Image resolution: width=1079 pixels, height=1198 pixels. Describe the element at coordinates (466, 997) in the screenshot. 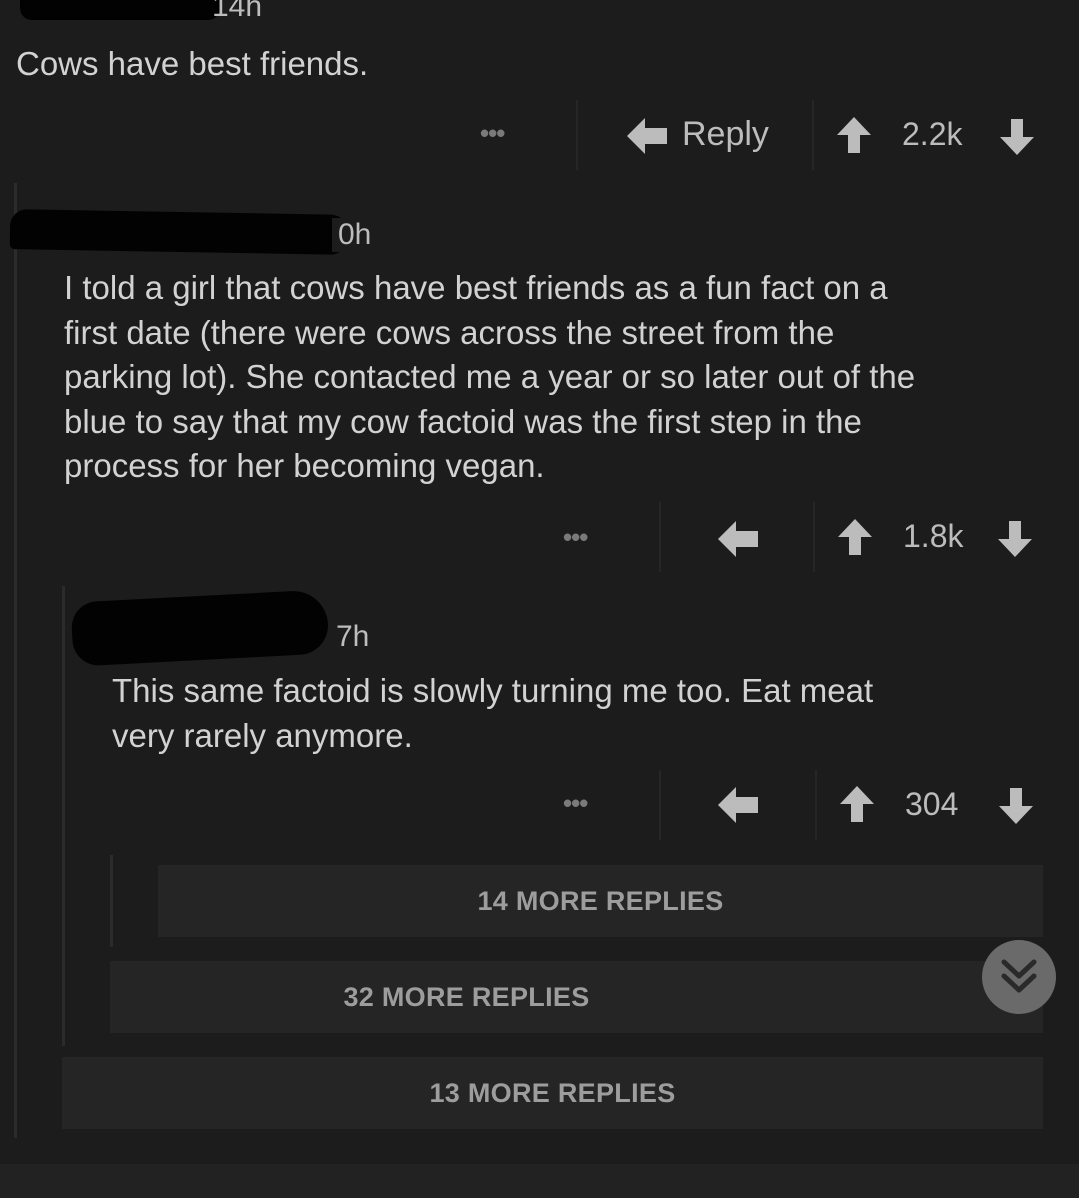

I see `more-replies-label: 32 MORE REPLIES` at that location.